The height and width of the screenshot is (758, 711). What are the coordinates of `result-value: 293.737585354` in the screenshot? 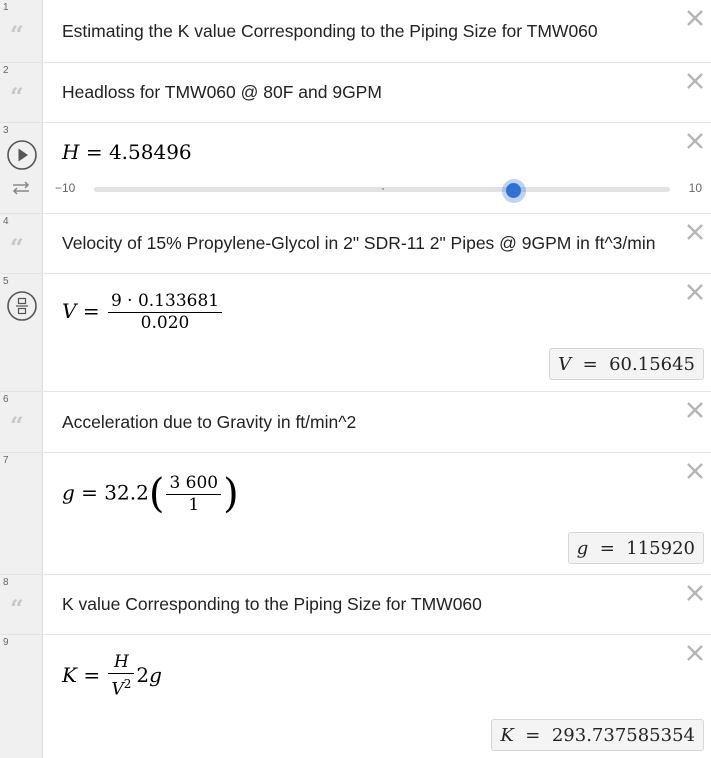 It's located at (623, 735).